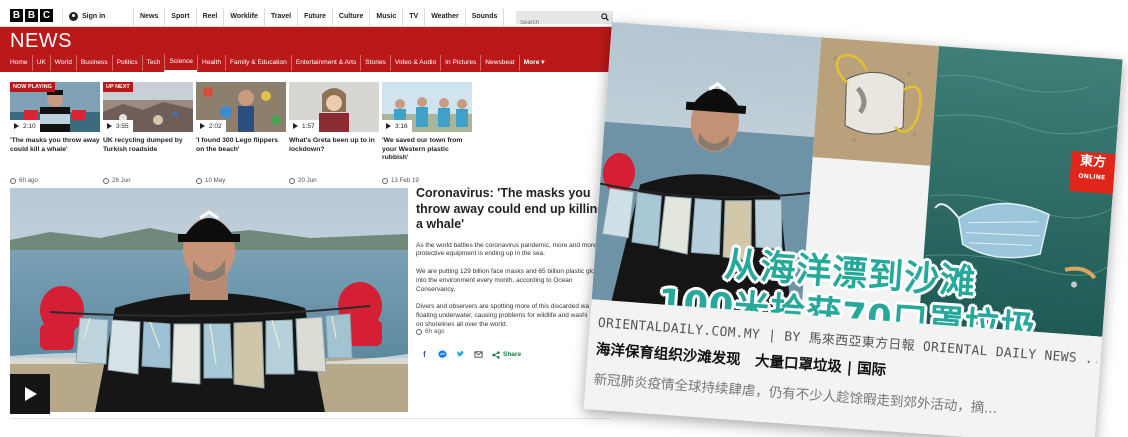 This screenshot has height=437, width=1128. What do you see at coordinates (148, 107) in the screenshot?
I see `video-thumbnail: UP NEXT 3:55` at bounding box center [148, 107].